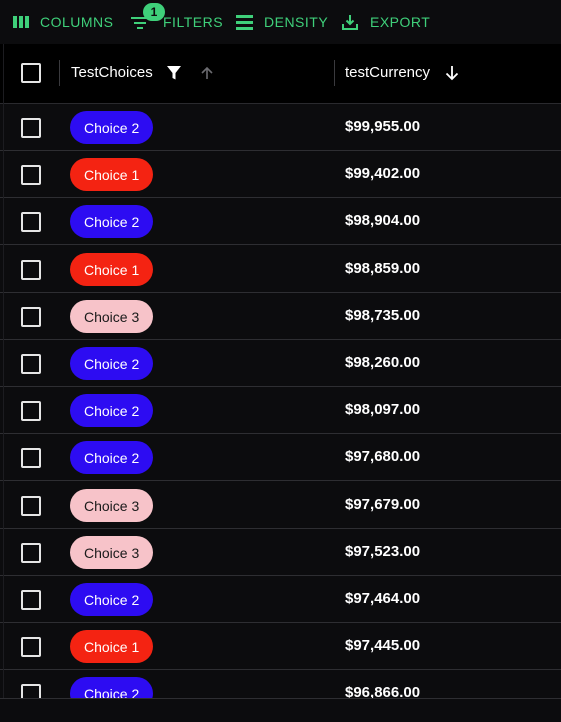 This screenshot has height=722, width=561. What do you see at coordinates (280, 127) in the screenshot?
I see `table-row: Choice 2 $99,955.00` at bounding box center [280, 127].